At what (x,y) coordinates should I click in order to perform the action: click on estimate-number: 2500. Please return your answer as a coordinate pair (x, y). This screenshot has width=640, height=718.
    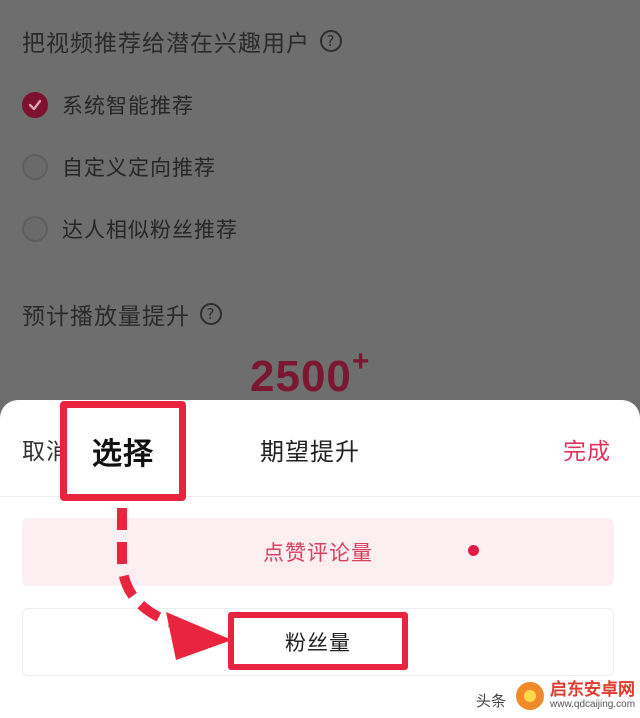
    Looking at the image, I should click on (301, 376).